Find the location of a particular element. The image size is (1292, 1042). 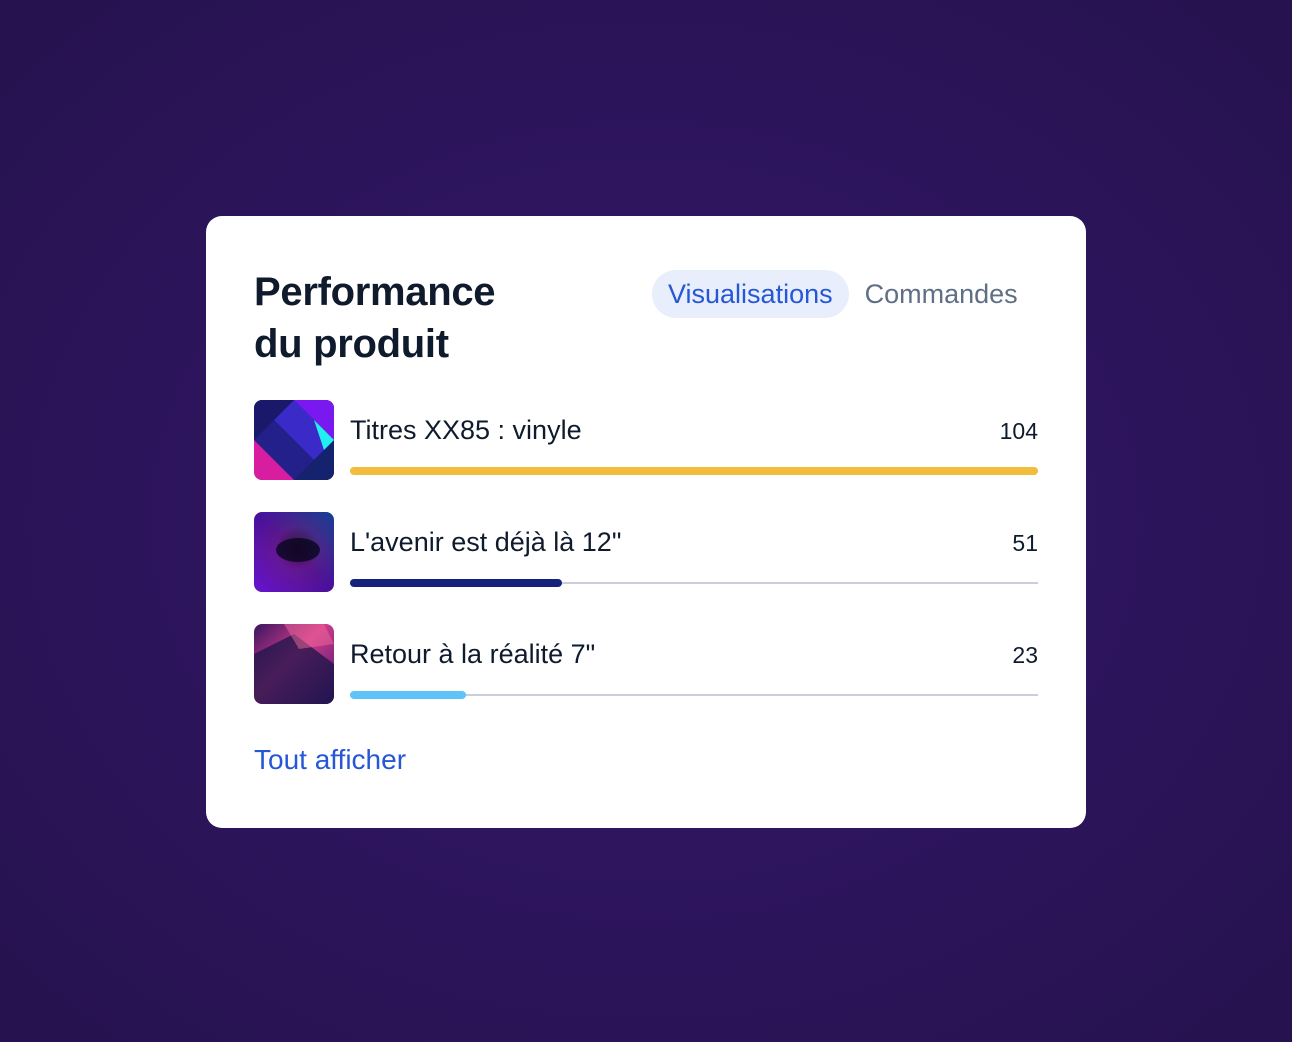

tab-visualisations: Visualisations is located at coordinates (750, 294).